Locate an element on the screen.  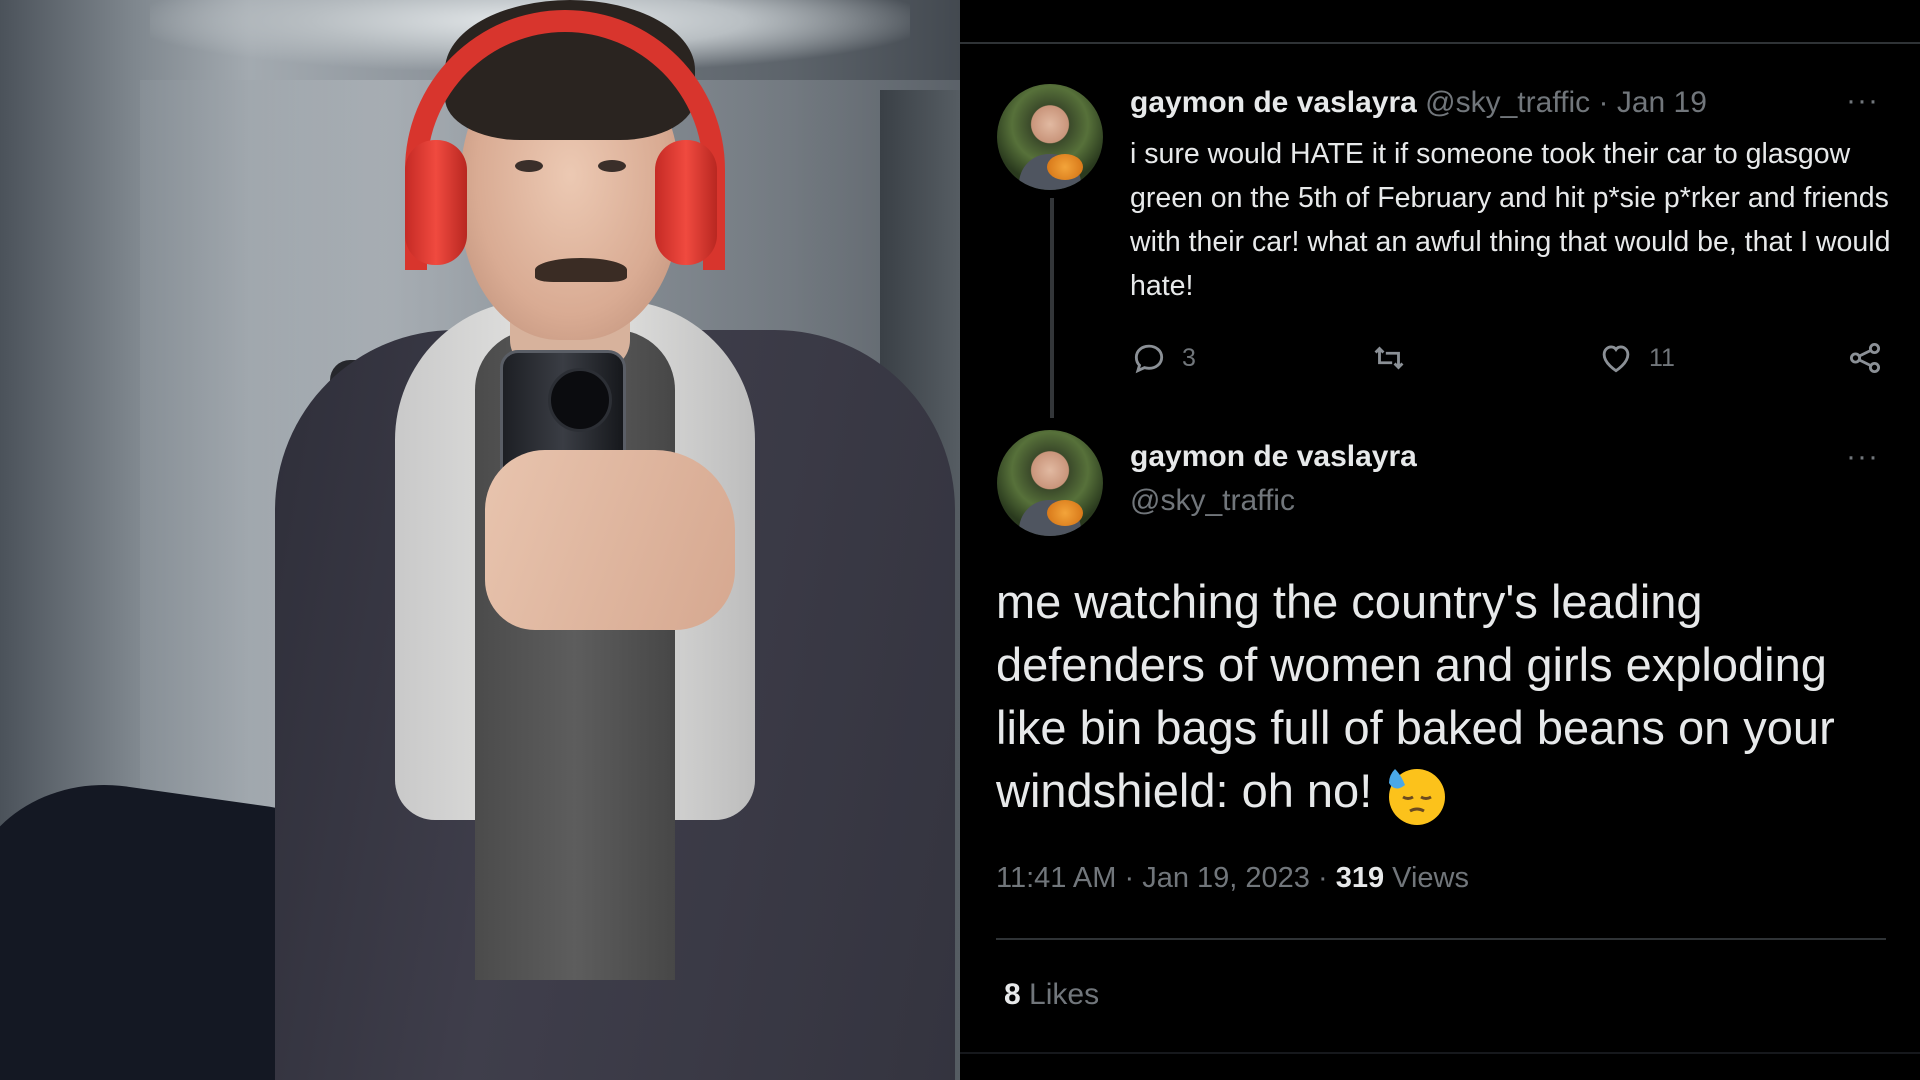
reply-count: 3 is located at coordinates (1189, 357).